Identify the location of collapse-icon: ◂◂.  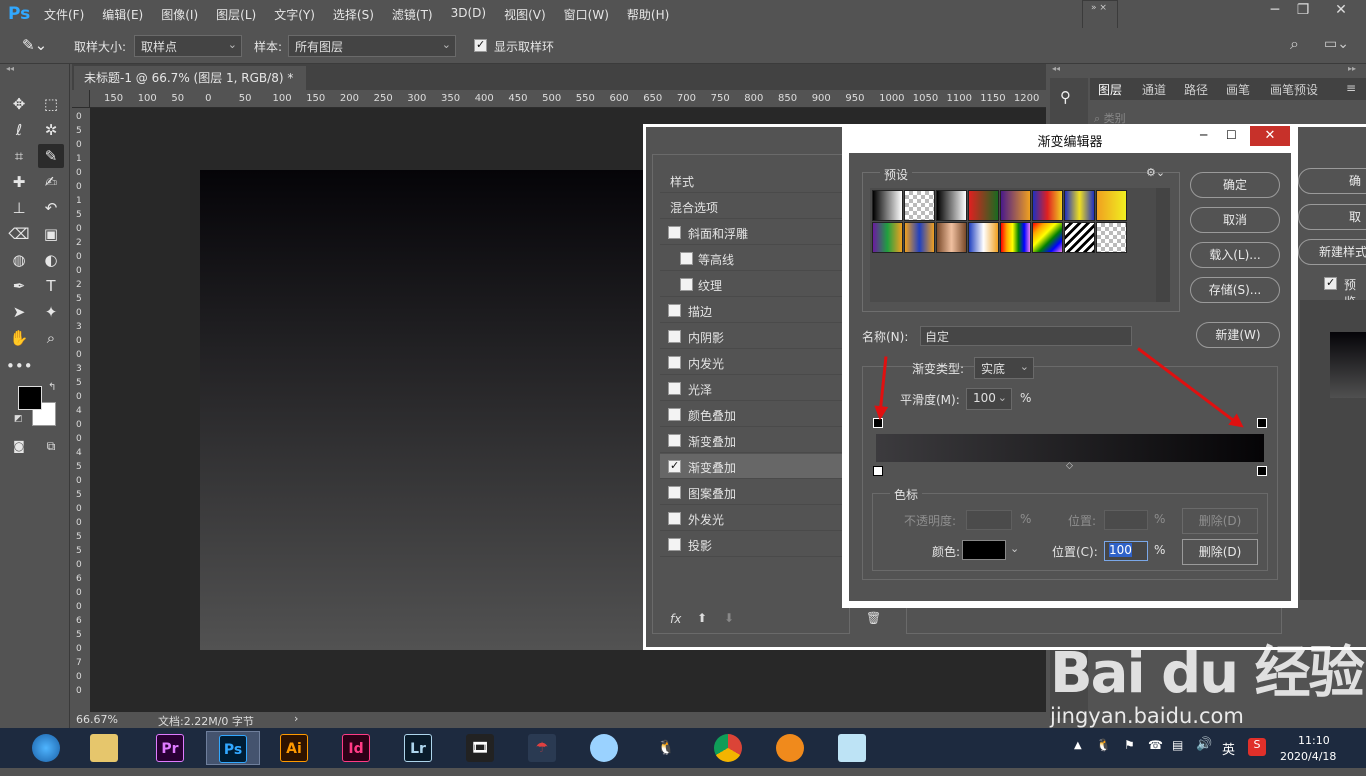
(10, 68).